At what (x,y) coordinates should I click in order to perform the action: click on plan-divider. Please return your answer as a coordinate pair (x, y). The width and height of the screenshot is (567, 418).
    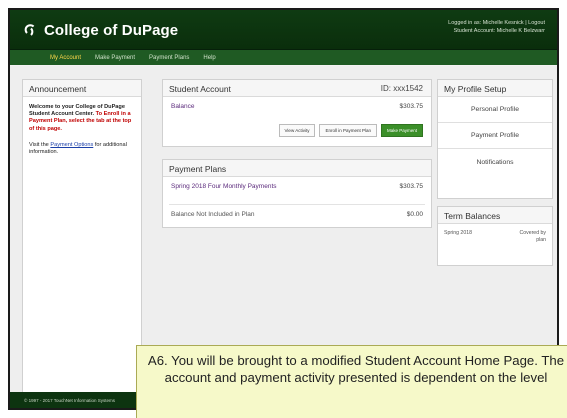
    Looking at the image, I should click on (297, 204).